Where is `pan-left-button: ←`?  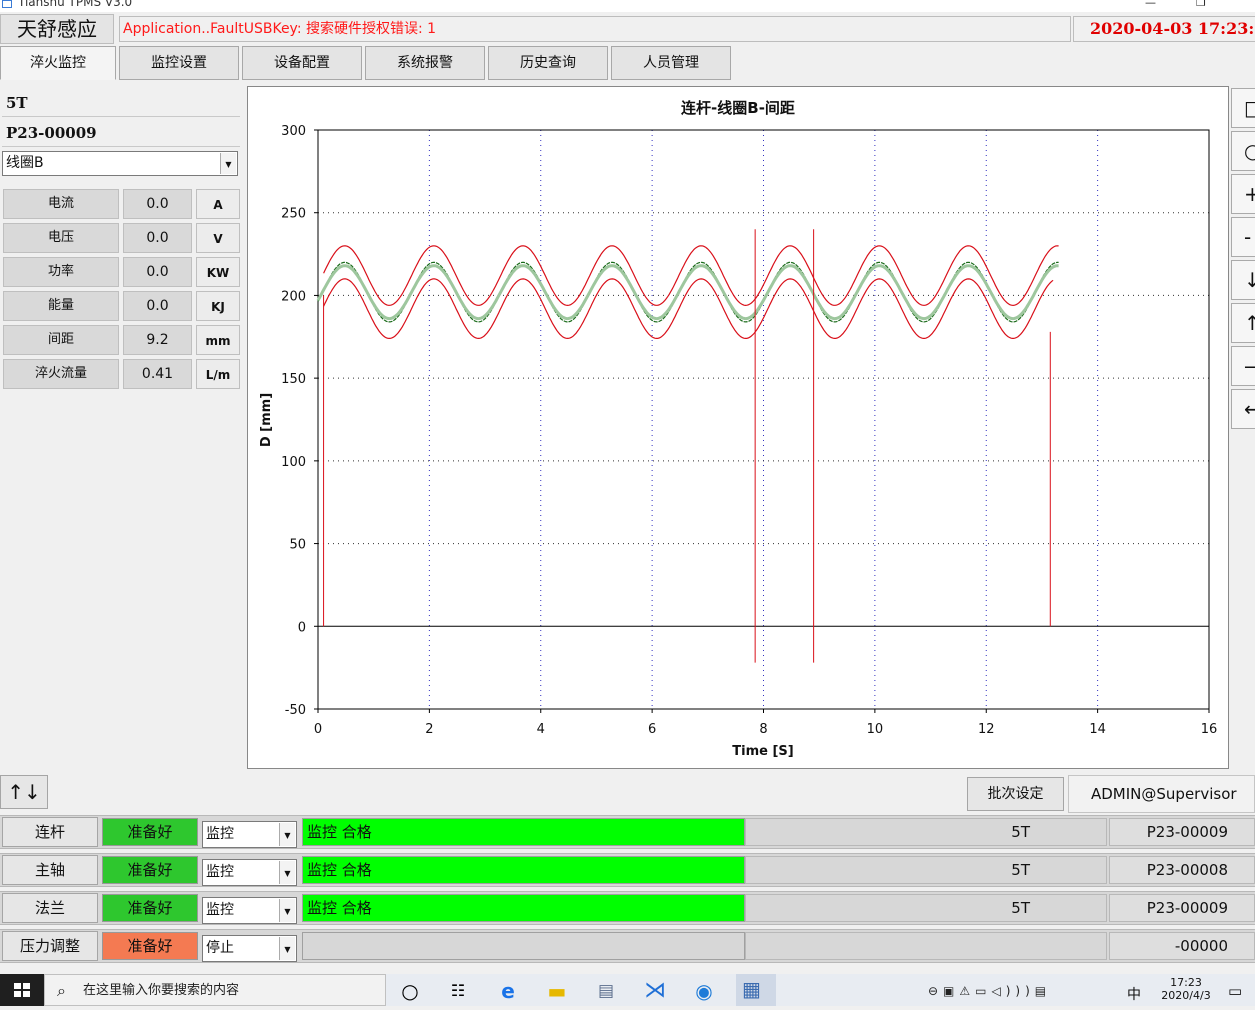 pan-left-button: ← is located at coordinates (1243, 409).